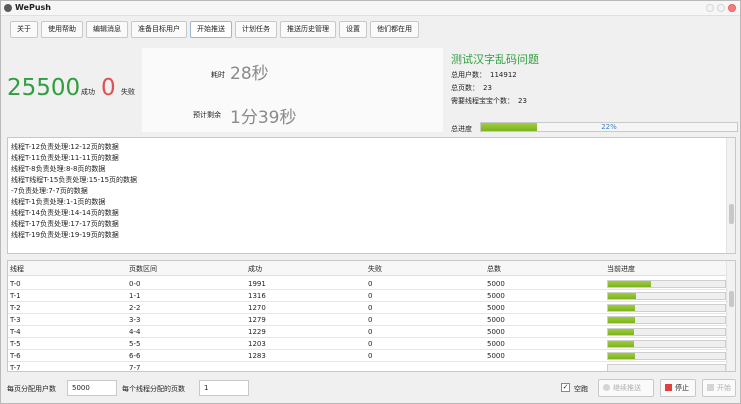  I want to click on tab-0: 关于, so click(24, 29).